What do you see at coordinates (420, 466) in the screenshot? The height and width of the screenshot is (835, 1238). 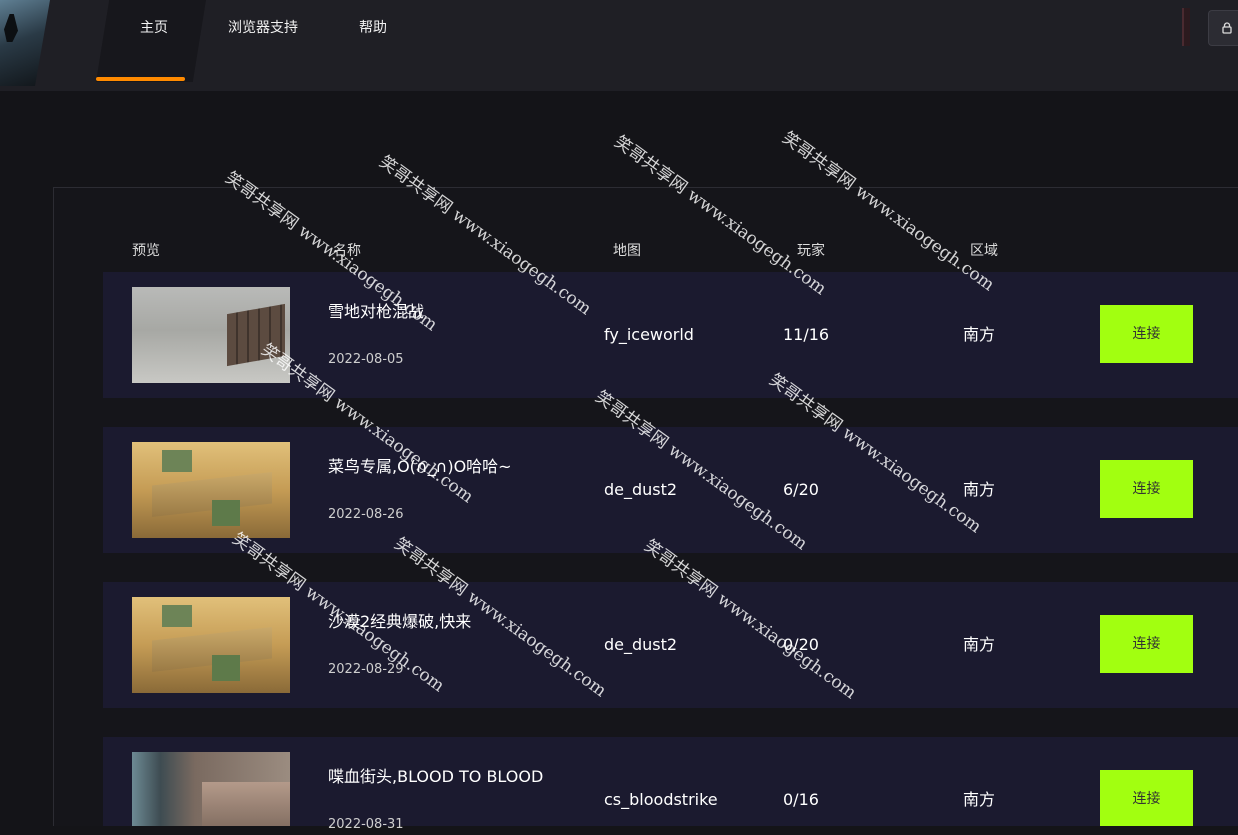 I see `server-name: 菜鸟专属,O(∩_∩)O哈哈~` at bounding box center [420, 466].